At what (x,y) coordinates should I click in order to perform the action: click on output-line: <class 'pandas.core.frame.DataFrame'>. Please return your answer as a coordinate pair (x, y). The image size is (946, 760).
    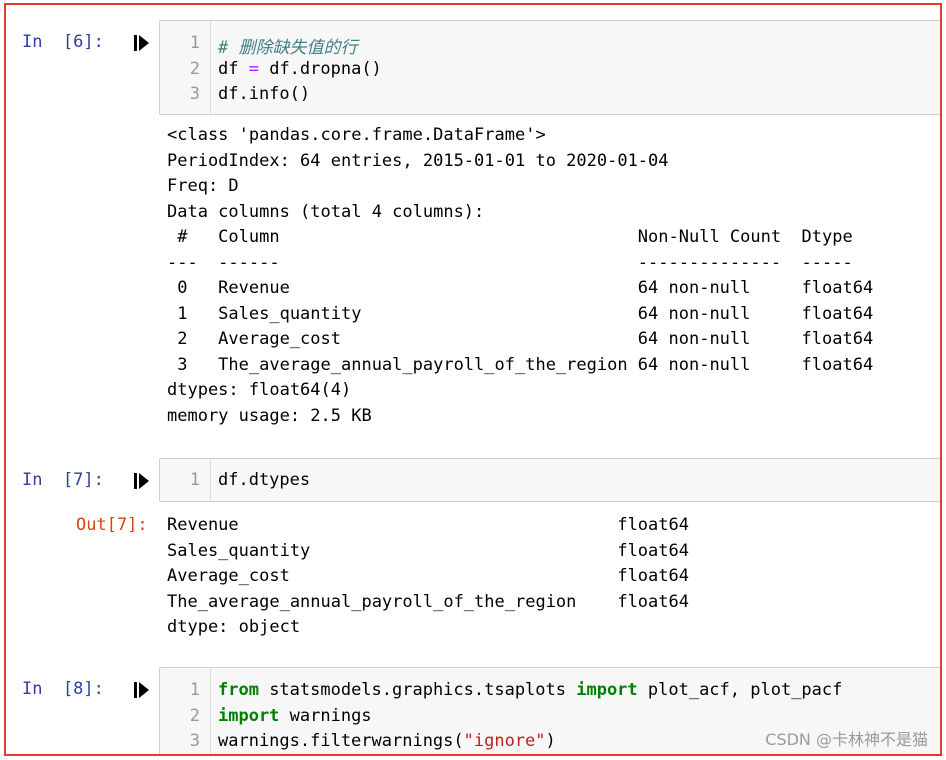
    Looking at the image, I should click on (356, 135).